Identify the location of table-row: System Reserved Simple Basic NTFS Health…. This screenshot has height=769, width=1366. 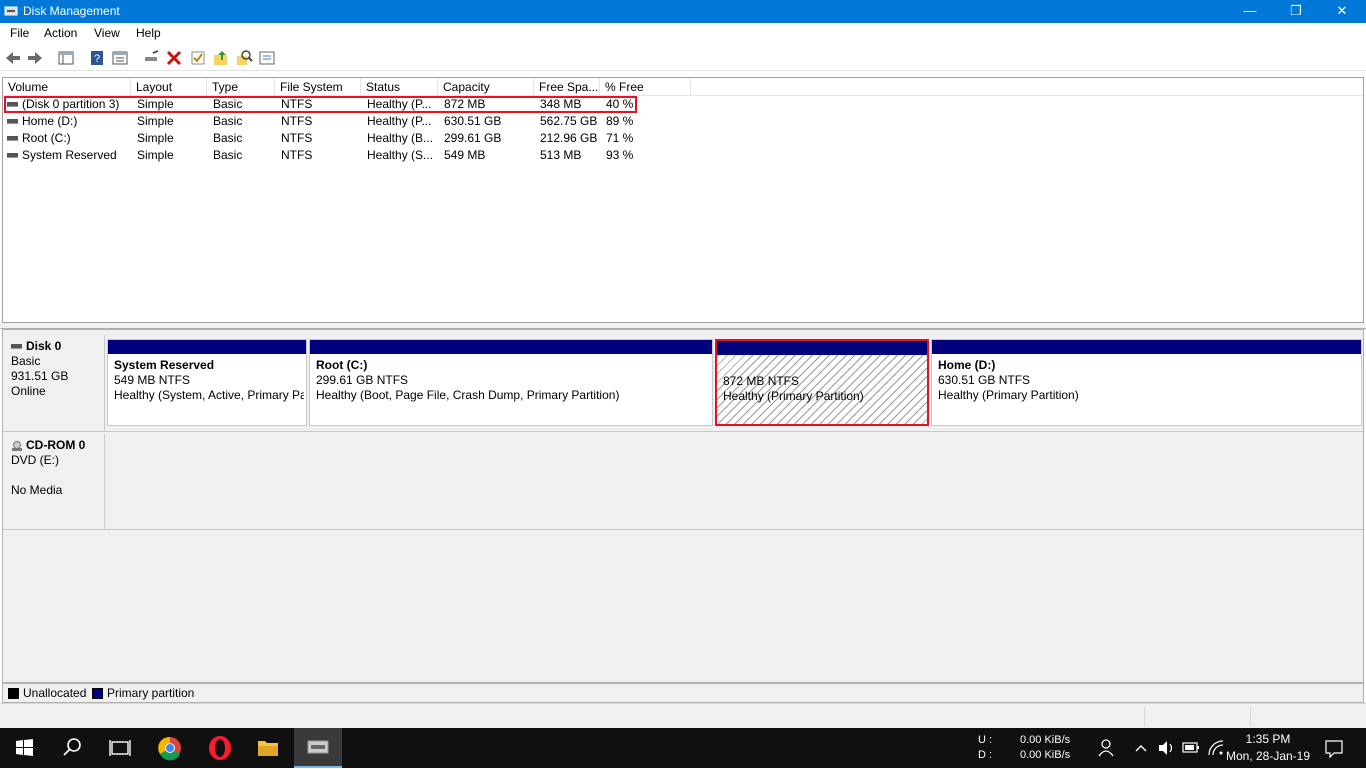
(323, 155).